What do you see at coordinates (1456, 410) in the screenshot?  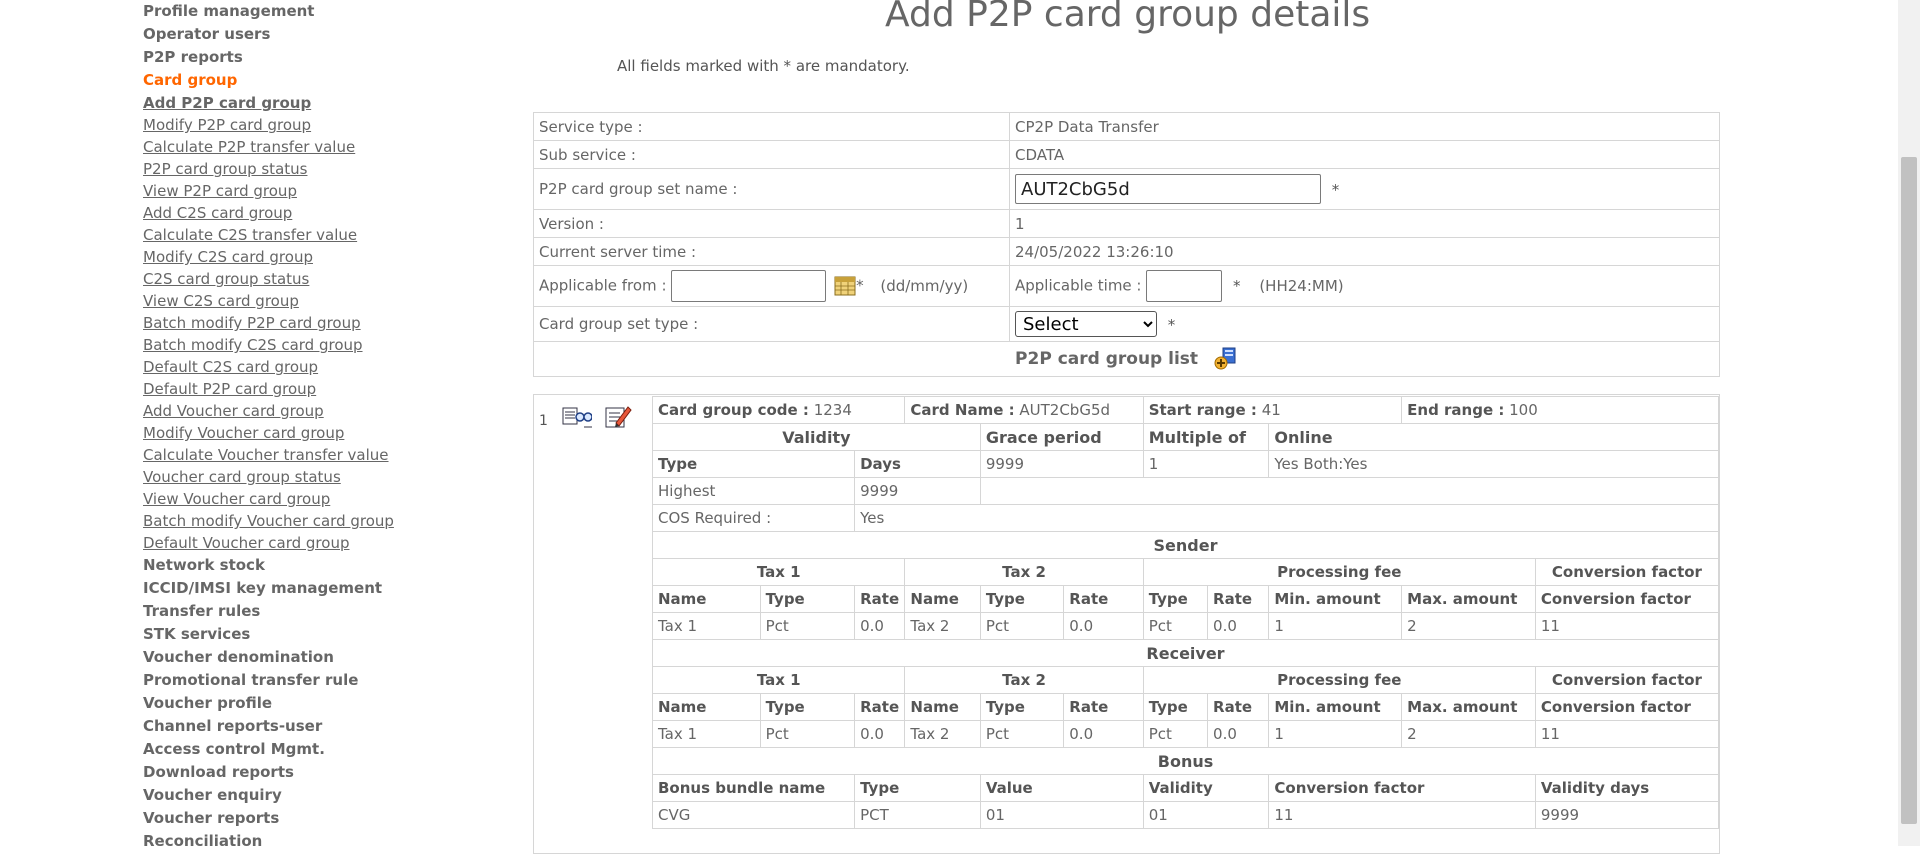 I see `end-range-label: End range :` at bounding box center [1456, 410].